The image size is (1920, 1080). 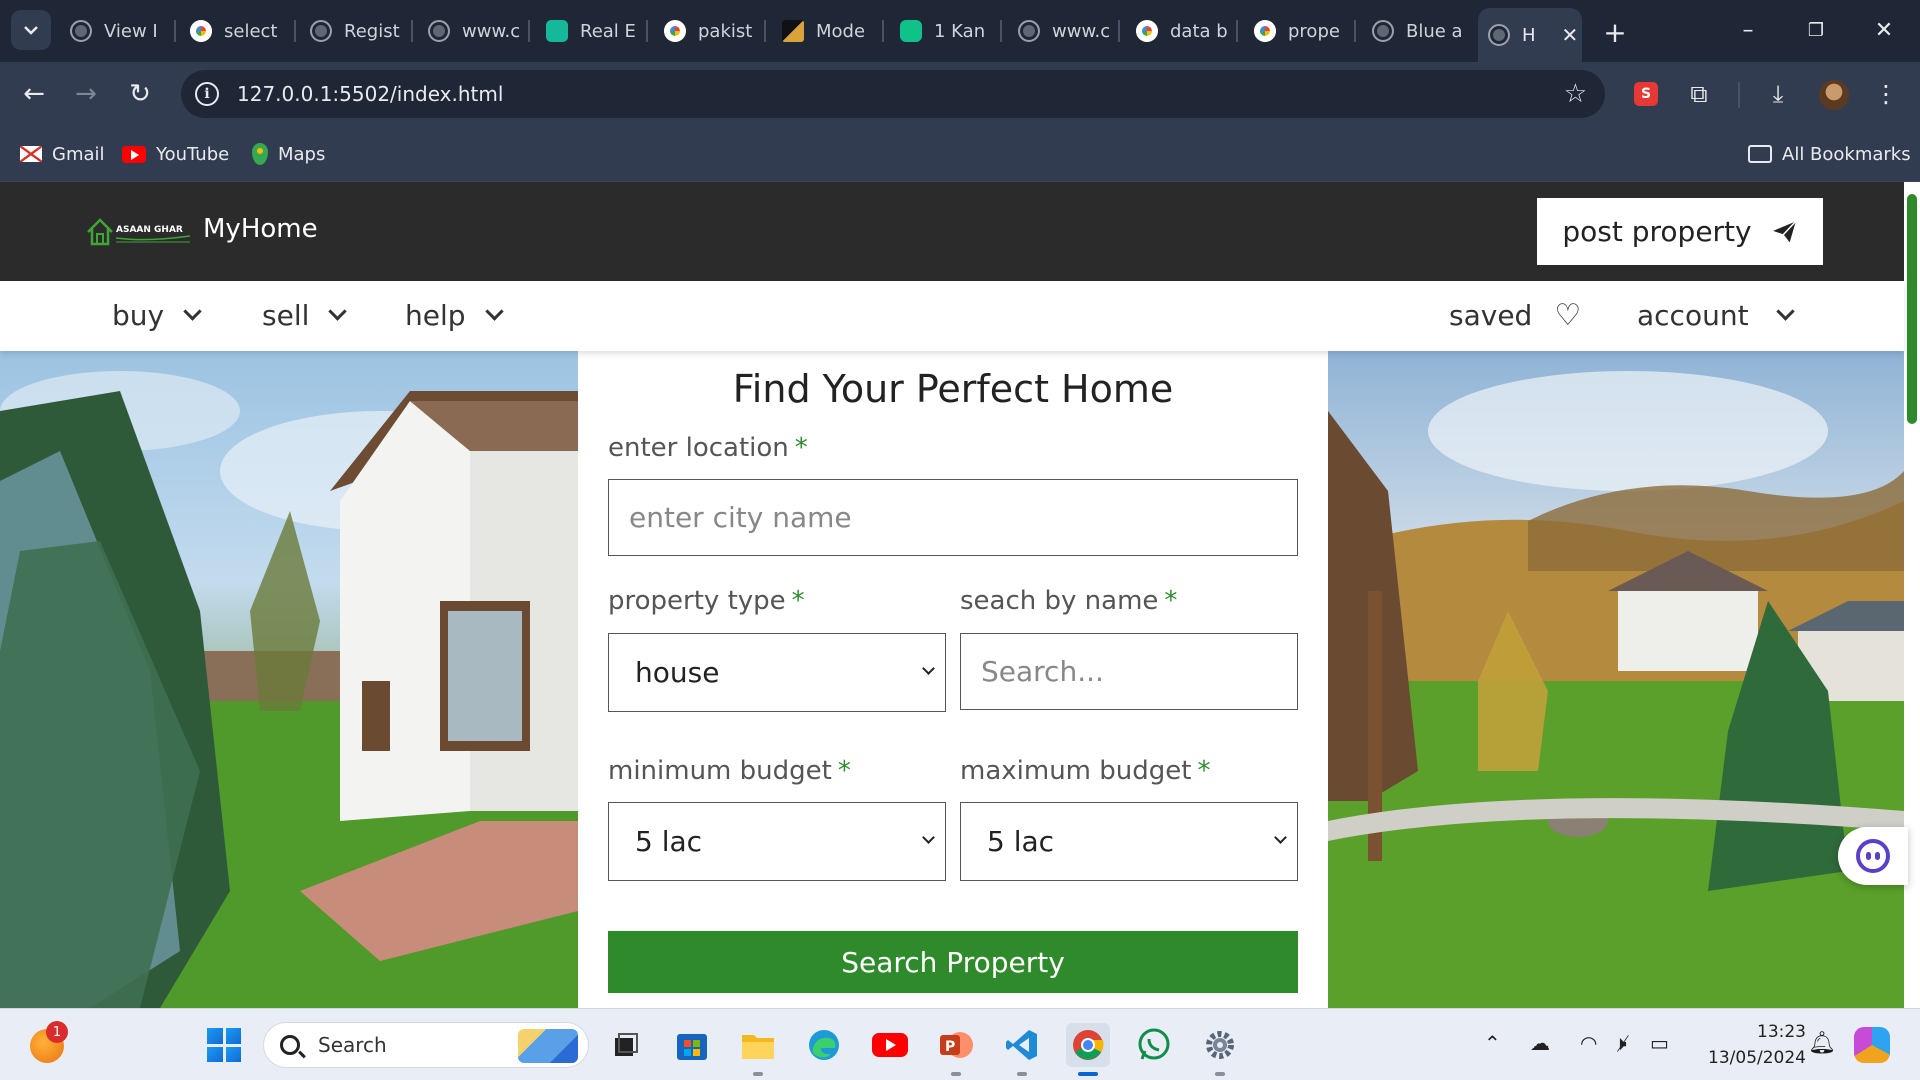 What do you see at coordinates (1530, 35) in the screenshot?
I see `browser-tab-active: H ✕` at bounding box center [1530, 35].